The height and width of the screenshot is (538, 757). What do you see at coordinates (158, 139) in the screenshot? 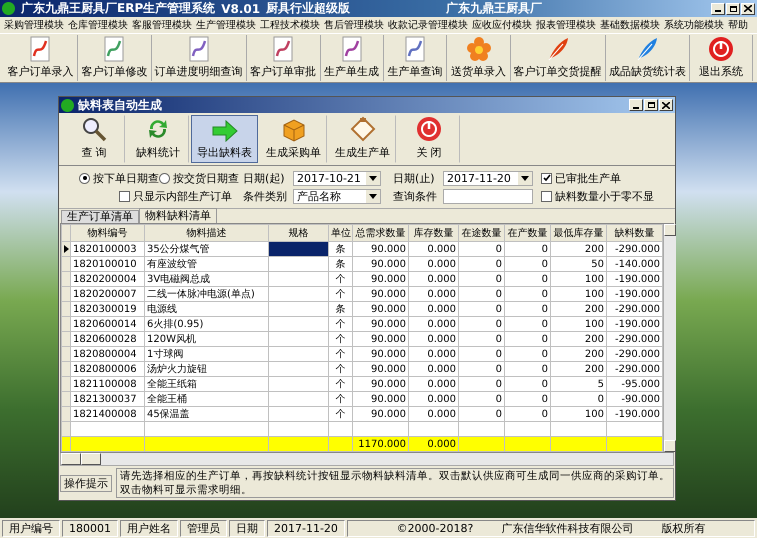
I see `toolbar-button: 缺料统计` at bounding box center [158, 139].